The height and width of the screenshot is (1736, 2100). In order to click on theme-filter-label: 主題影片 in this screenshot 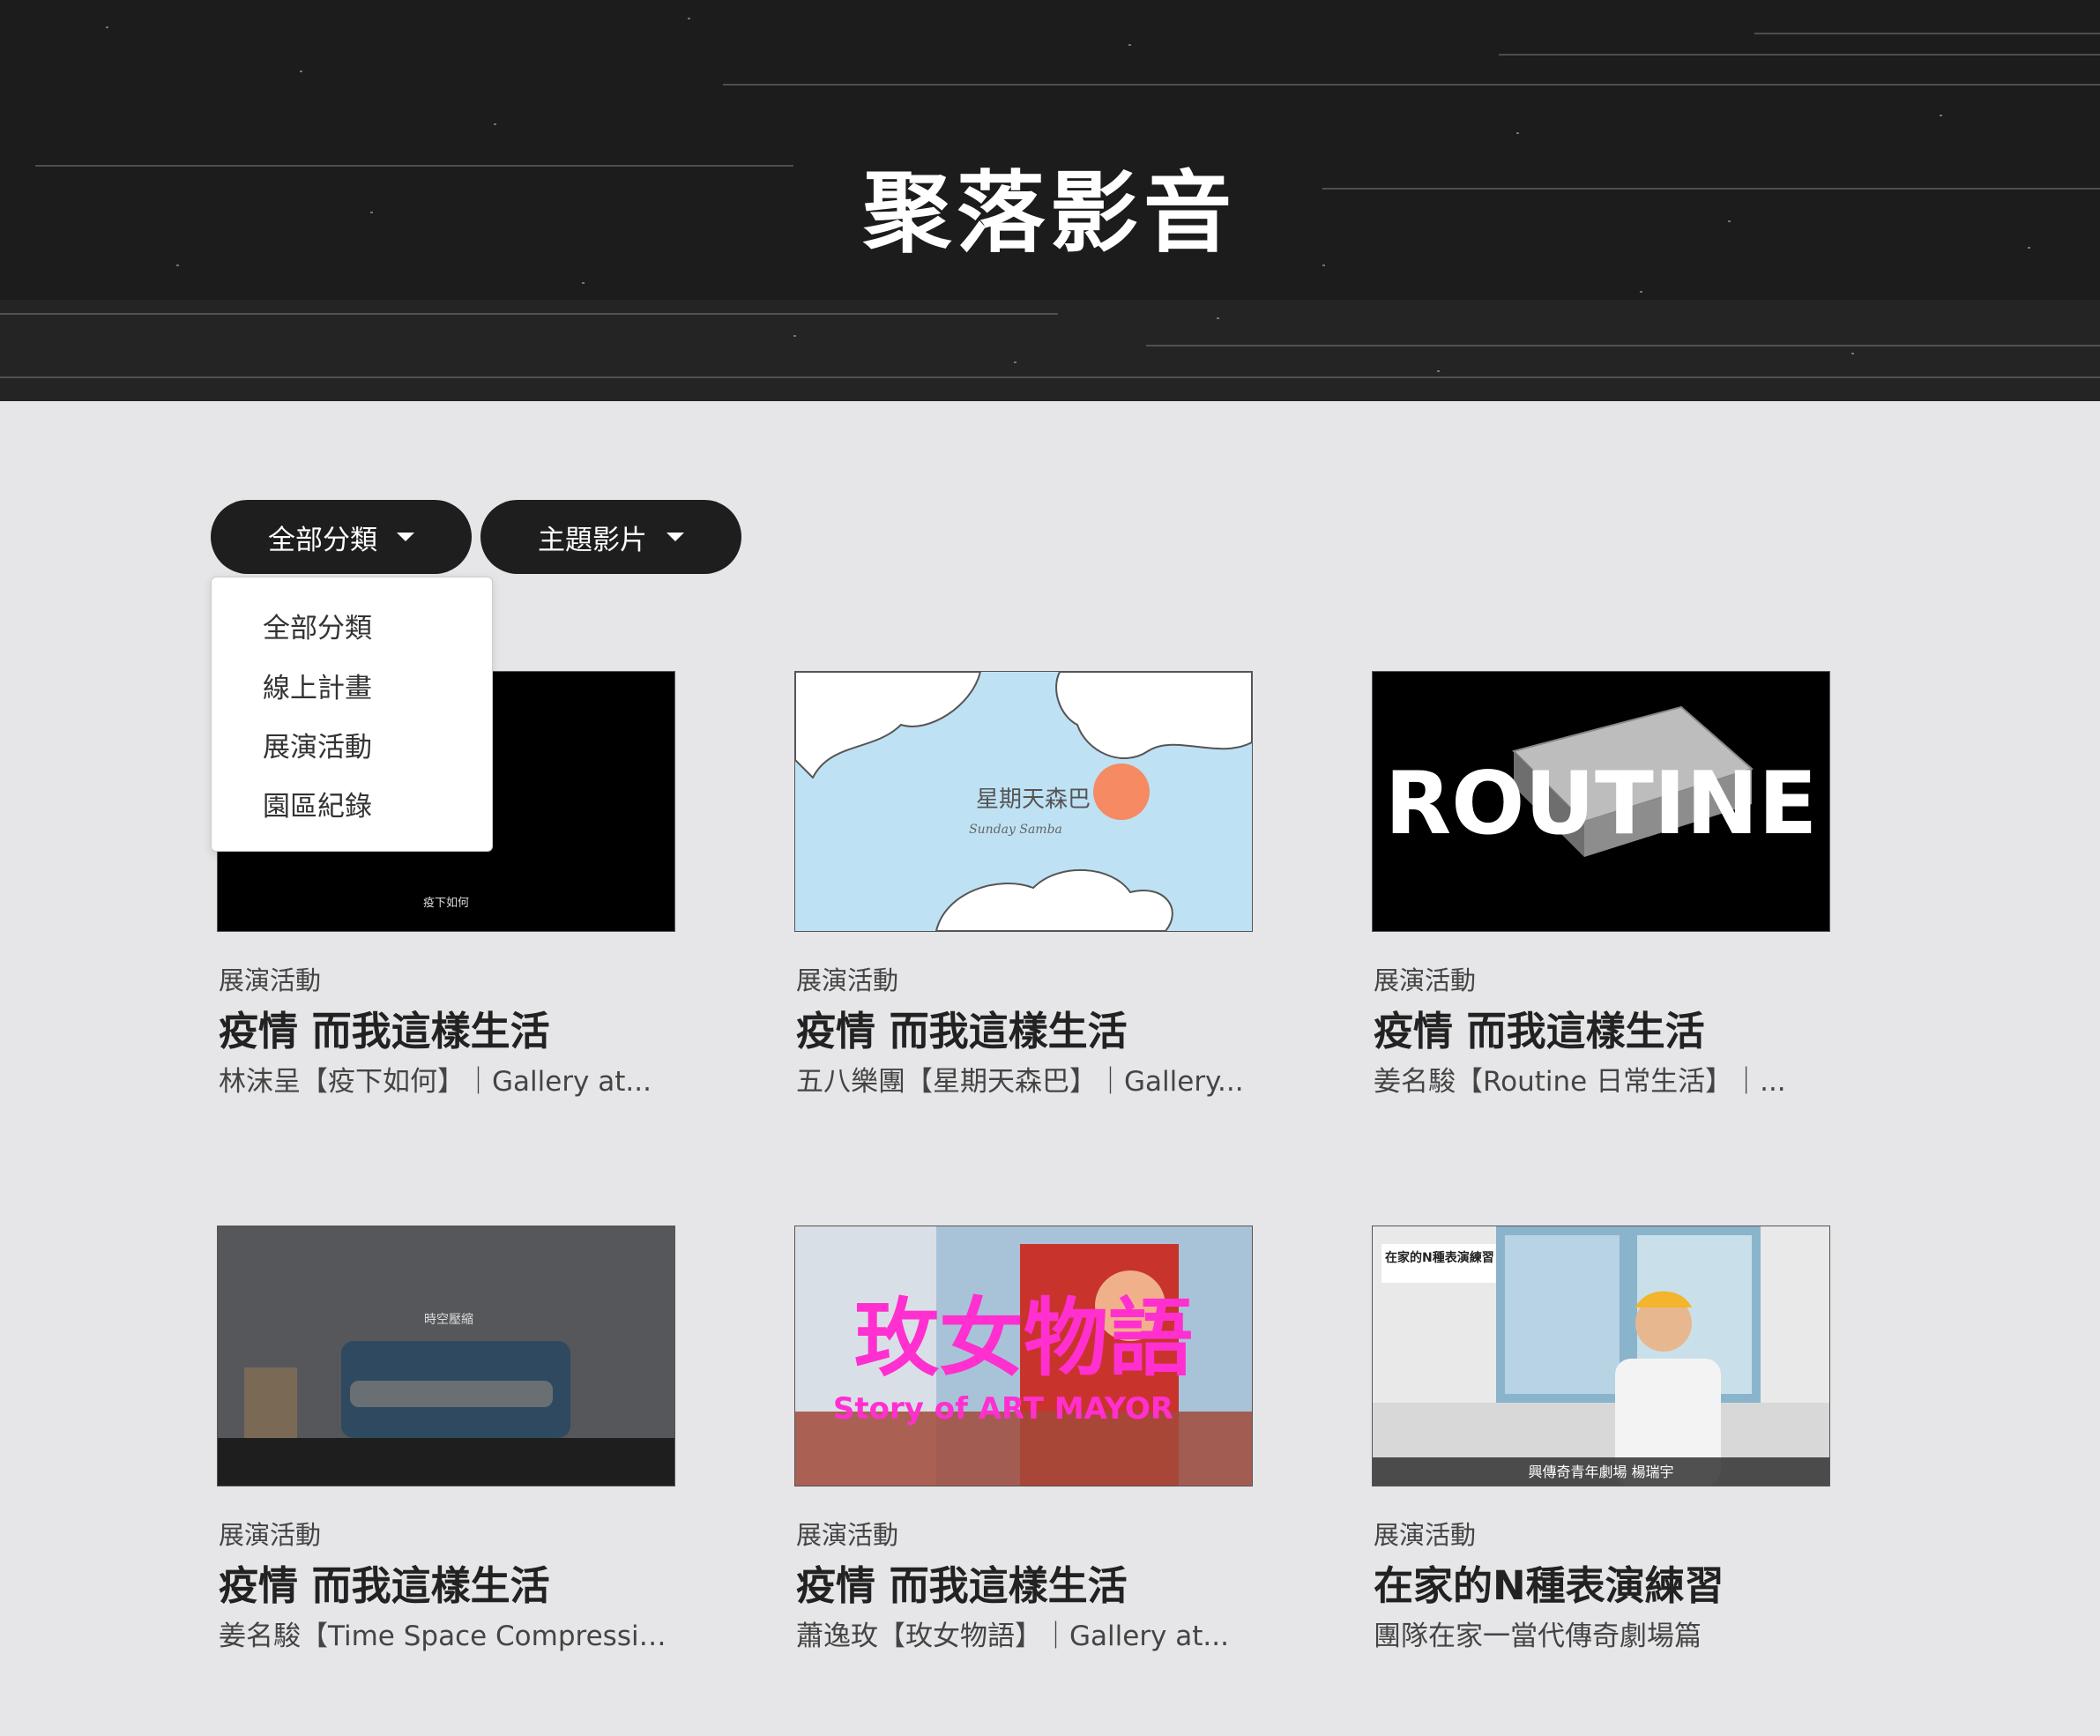, I will do `click(592, 540)`.